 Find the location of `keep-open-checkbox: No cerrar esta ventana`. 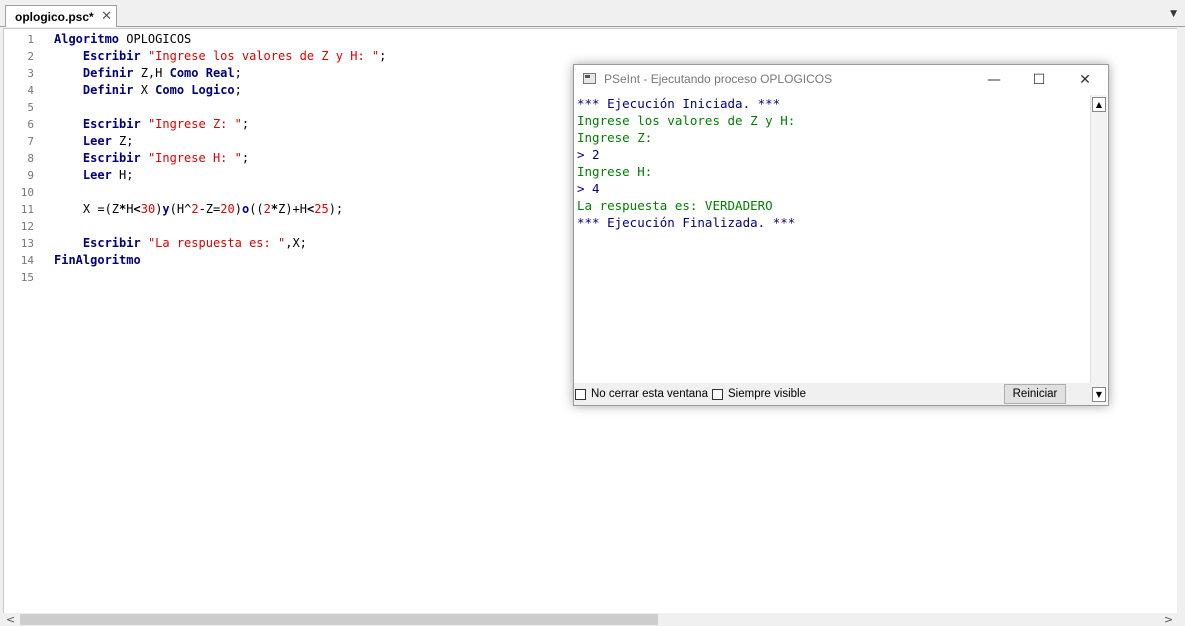

keep-open-checkbox: No cerrar esta ventana is located at coordinates (641, 394).